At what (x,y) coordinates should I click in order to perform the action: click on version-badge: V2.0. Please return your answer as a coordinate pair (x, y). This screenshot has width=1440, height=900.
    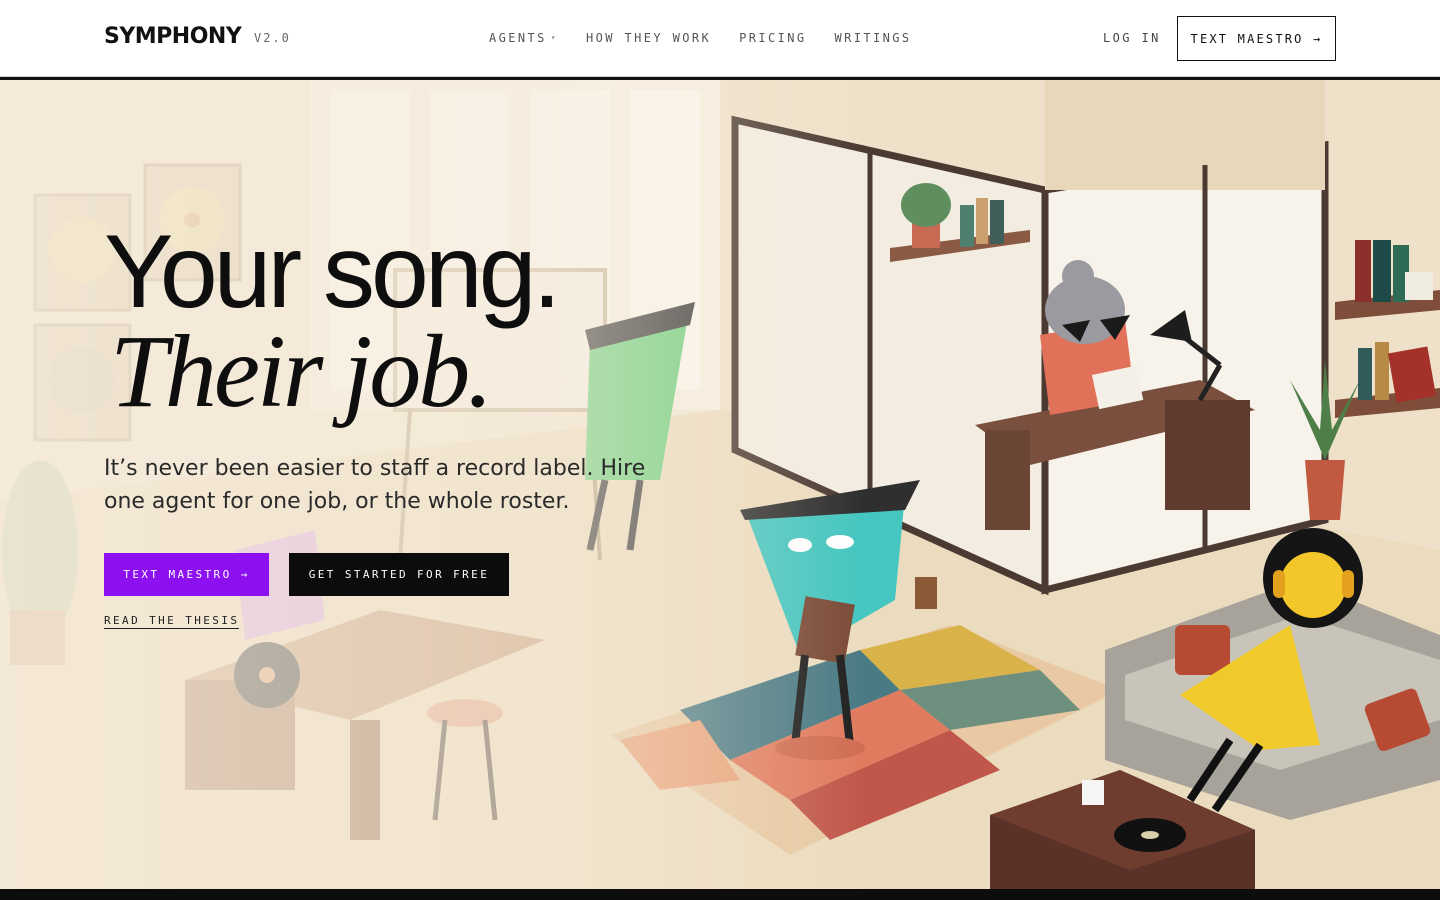
    Looking at the image, I should click on (272, 38).